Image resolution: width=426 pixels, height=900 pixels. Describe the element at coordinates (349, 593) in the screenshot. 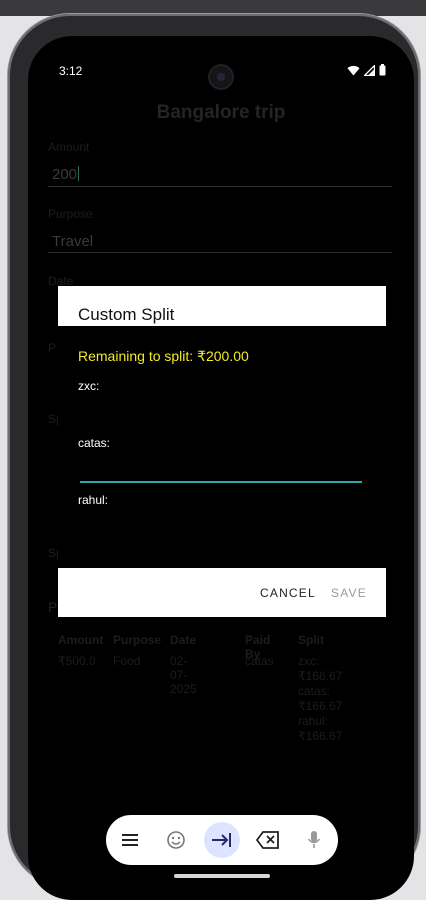

I see `save-button: SAVE` at that location.